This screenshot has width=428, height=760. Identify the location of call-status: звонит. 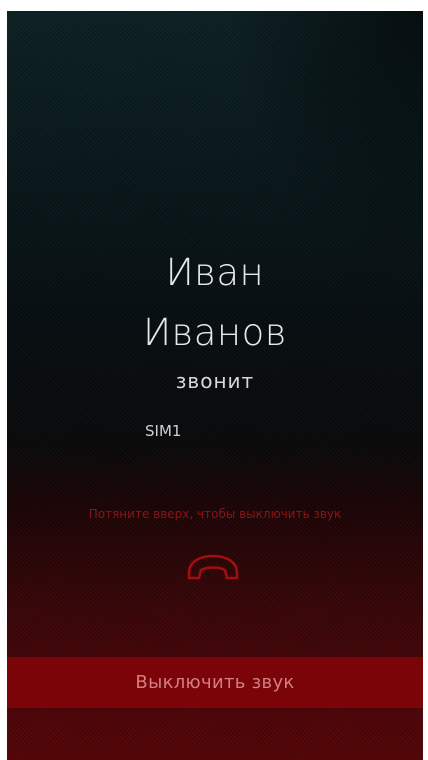
(215, 381).